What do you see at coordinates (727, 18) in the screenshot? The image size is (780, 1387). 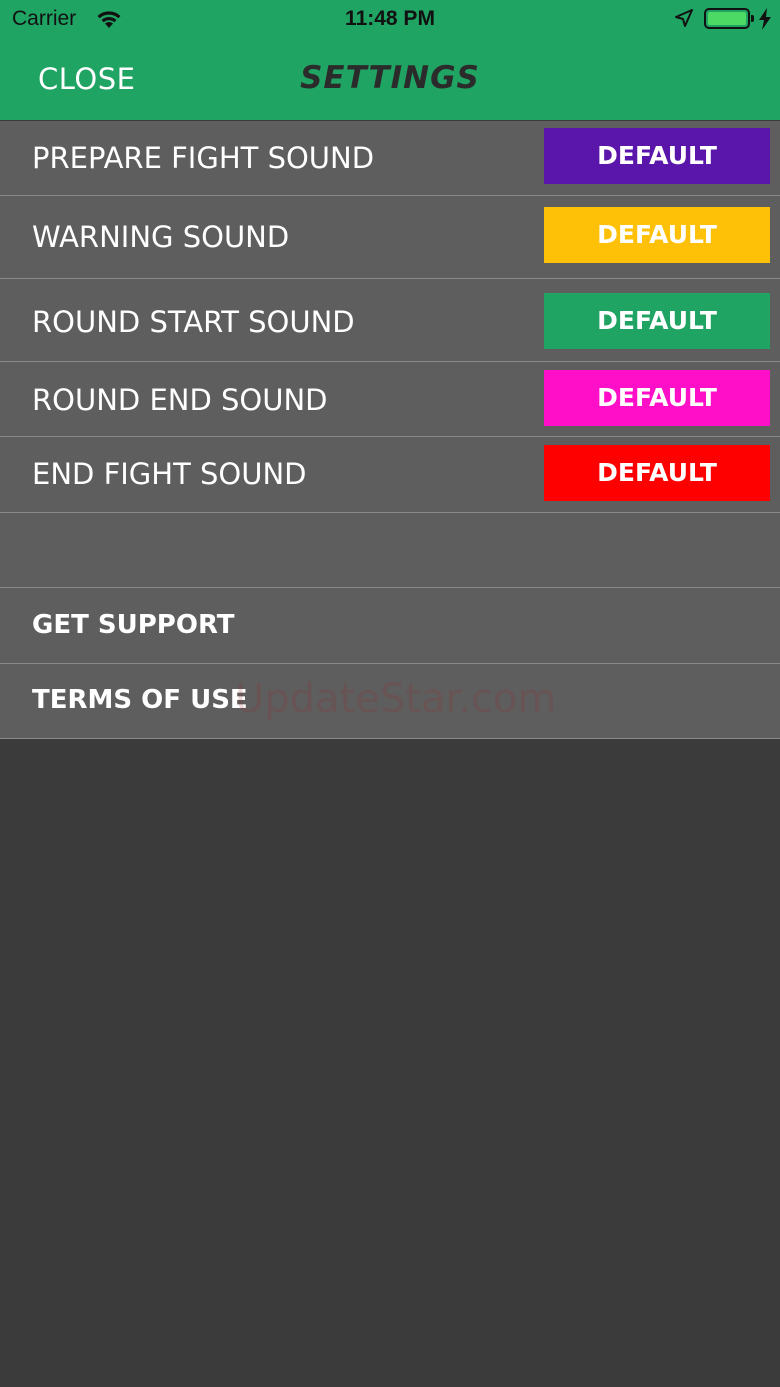 I see `battery-icon` at bounding box center [727, 18].